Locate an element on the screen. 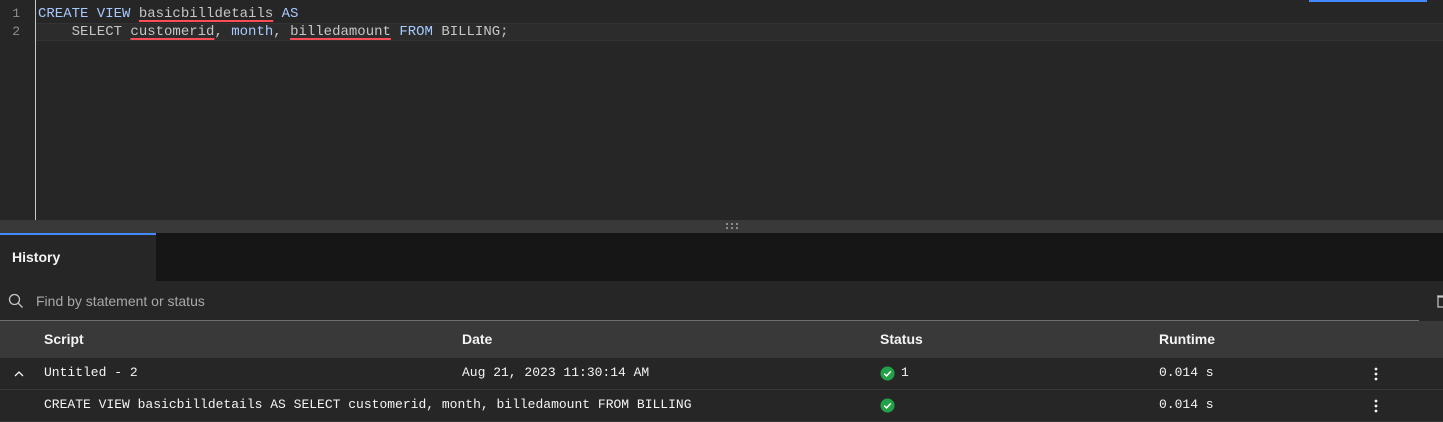 Image resolution: width=1443 pixels, height=422 pixels. editor-top-accent is located at coordinates (1368, 1).